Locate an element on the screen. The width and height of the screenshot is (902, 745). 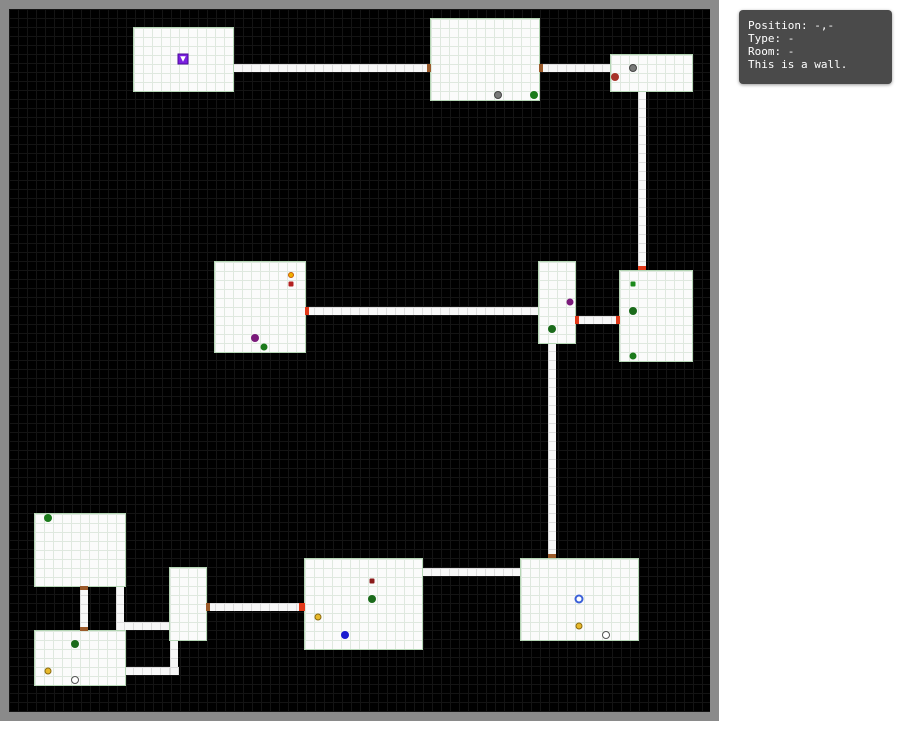
position-row: Position: -,- is located at coordinates (815, 25).